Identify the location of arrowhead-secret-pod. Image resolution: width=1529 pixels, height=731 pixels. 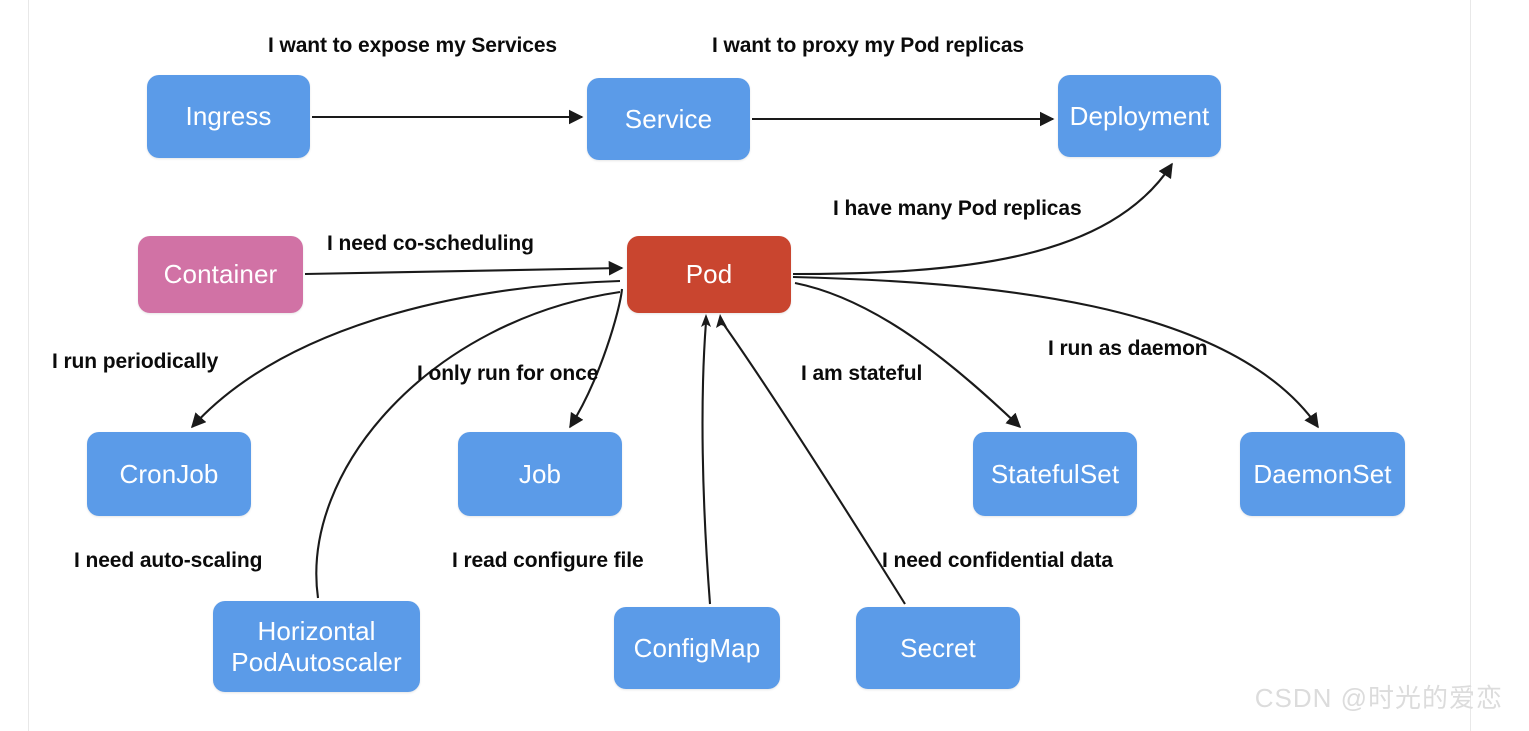
(721, 321).